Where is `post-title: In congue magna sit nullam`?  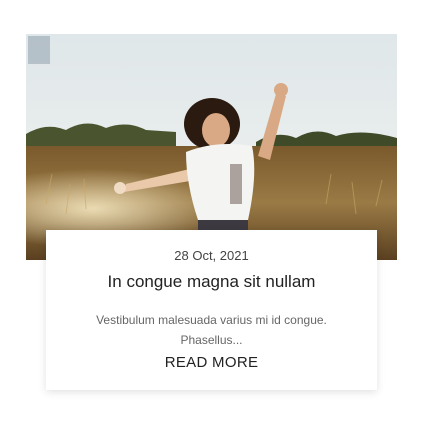 post-title: In congue magna sit nullam is located at coordinates (211, 282).